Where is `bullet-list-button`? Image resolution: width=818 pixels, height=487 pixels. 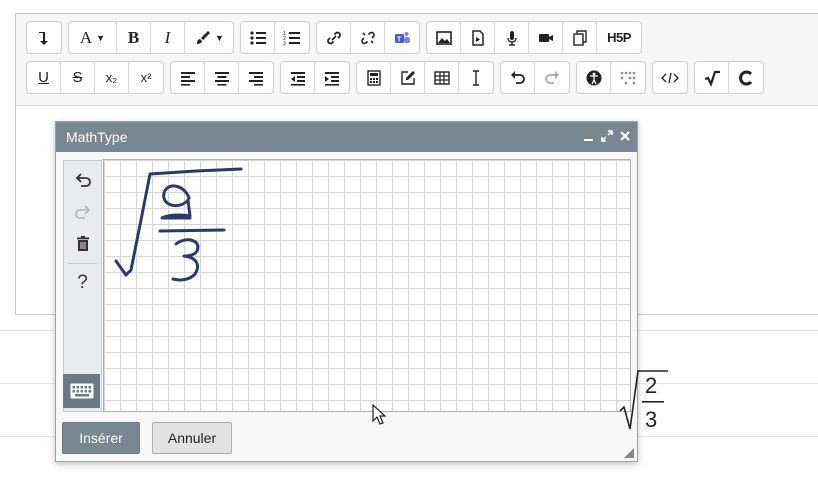
bullet-list-button is located at coordinates (258, 37).